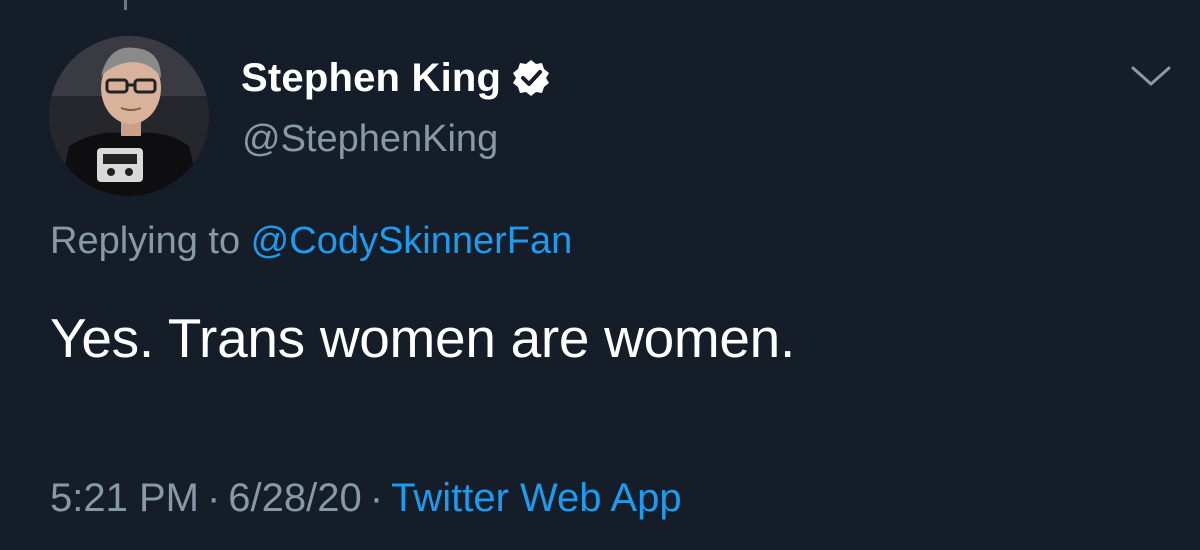  What do you see at coordinates (412, 241) in the screenshot?
I see `reply-to-handle-link: @CodySkinnerFan` at bounding box center [412, 241].